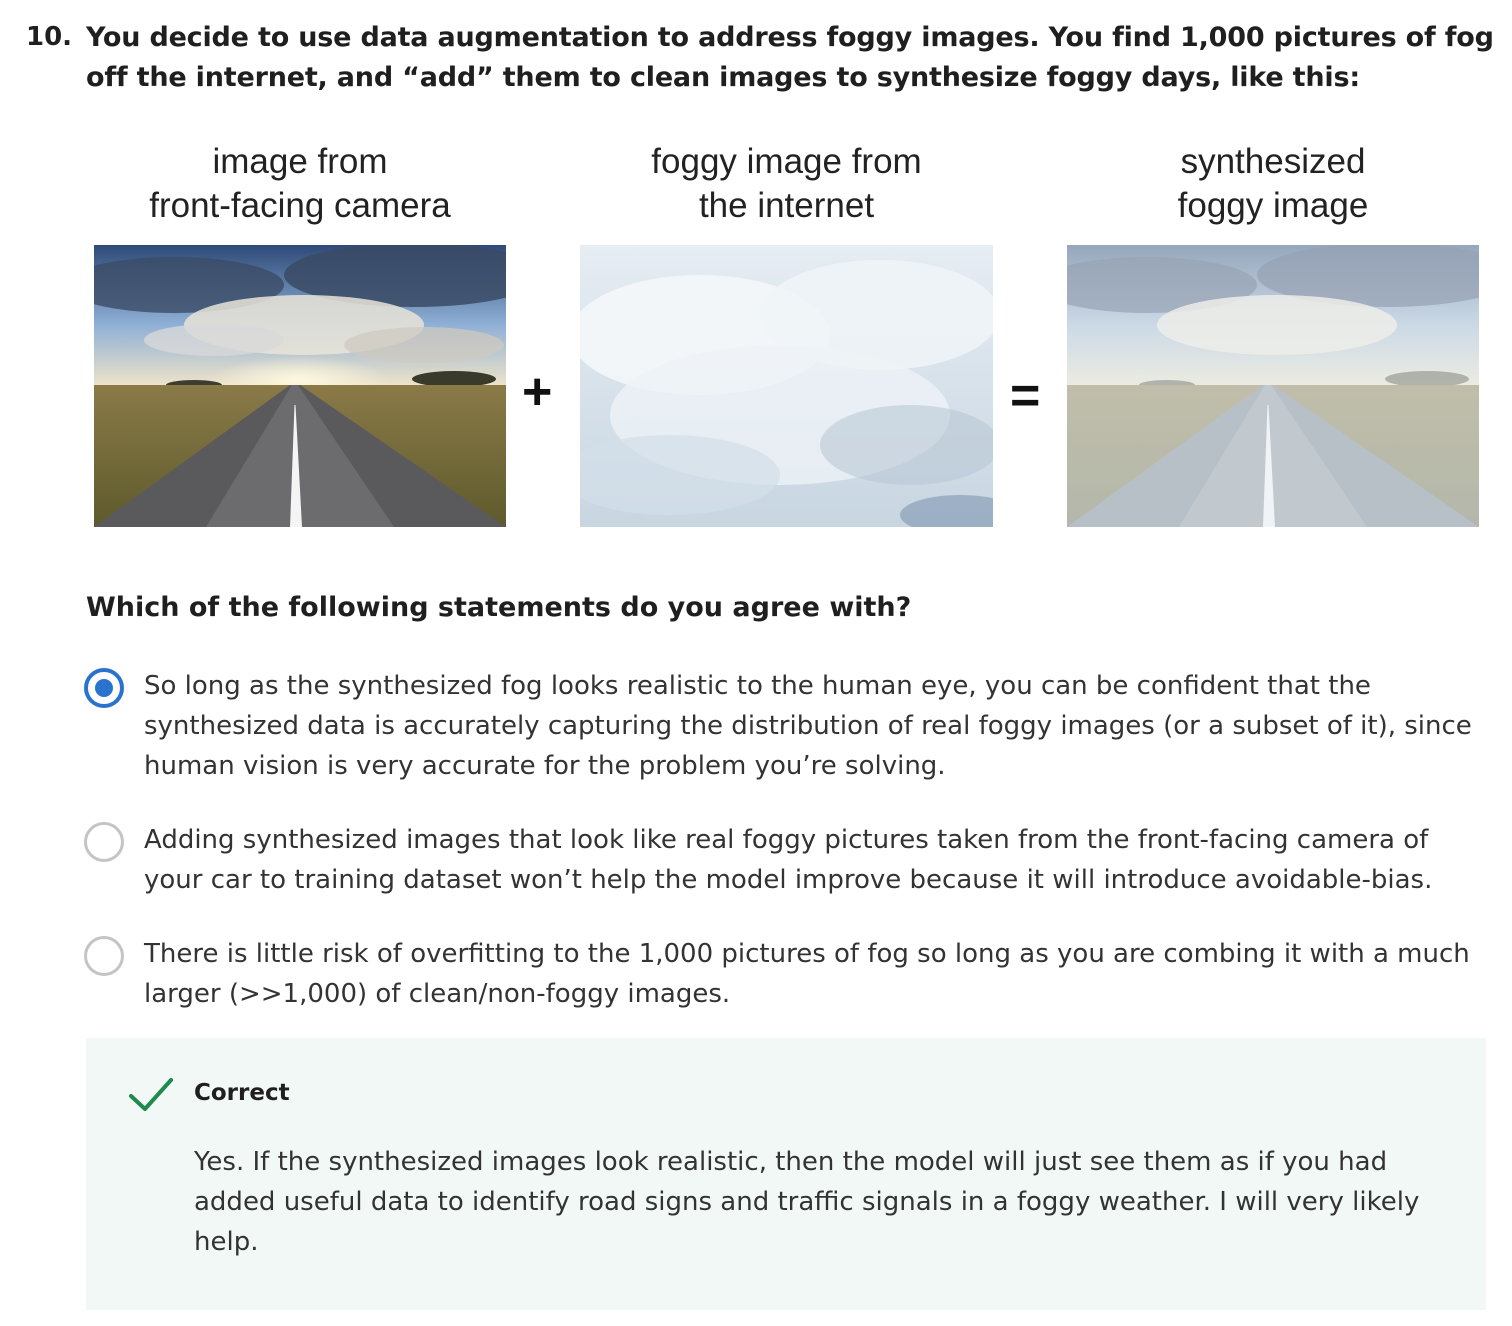 This screenshot has height=1326, width=1512. What do you see at coordinates (1273, 386) in the screenshot?
I see `synthesized-foggy-image` at bounding box center [1273, 386].